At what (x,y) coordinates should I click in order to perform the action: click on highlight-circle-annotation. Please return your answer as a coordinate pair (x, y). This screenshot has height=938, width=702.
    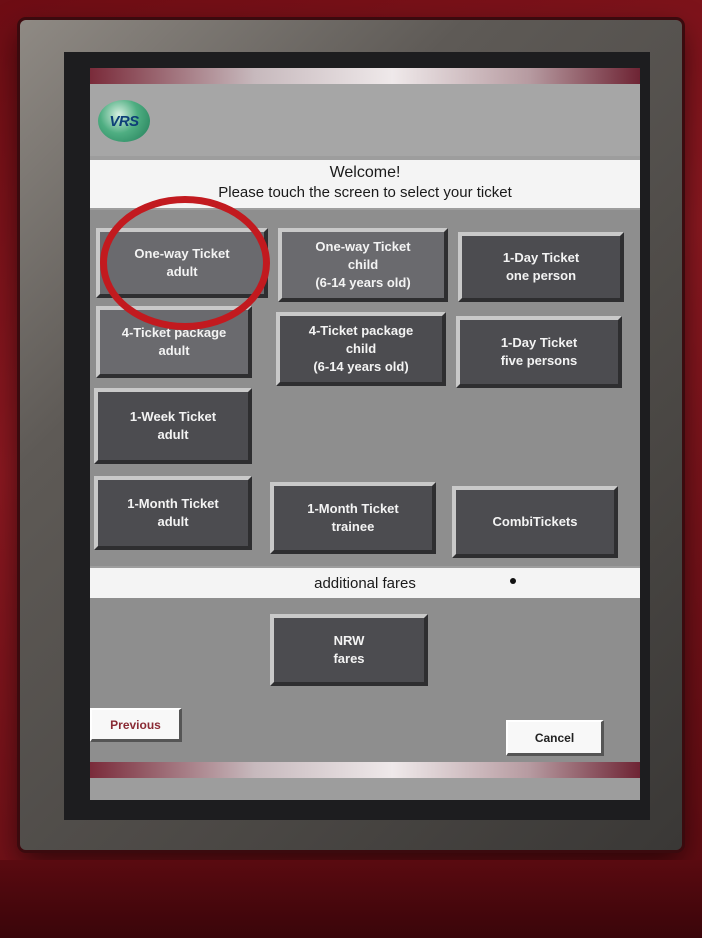
    Looking at the image, I should click on (185, 263).